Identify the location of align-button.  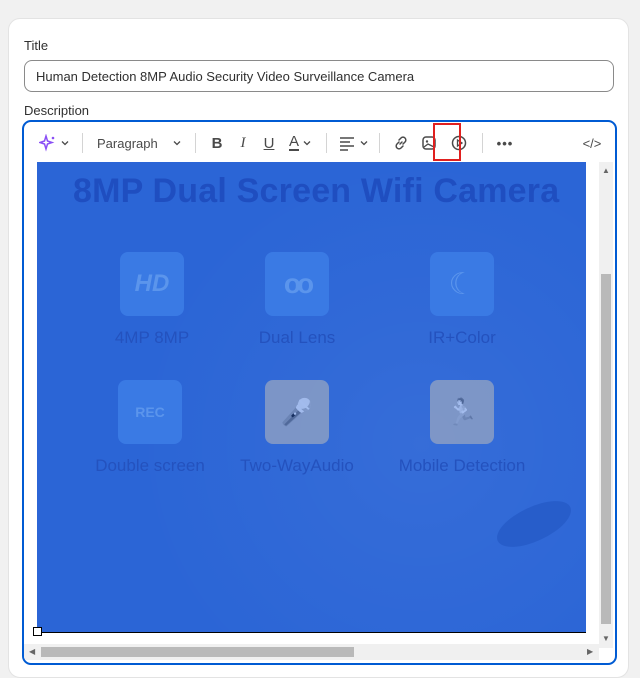
(353, 143).